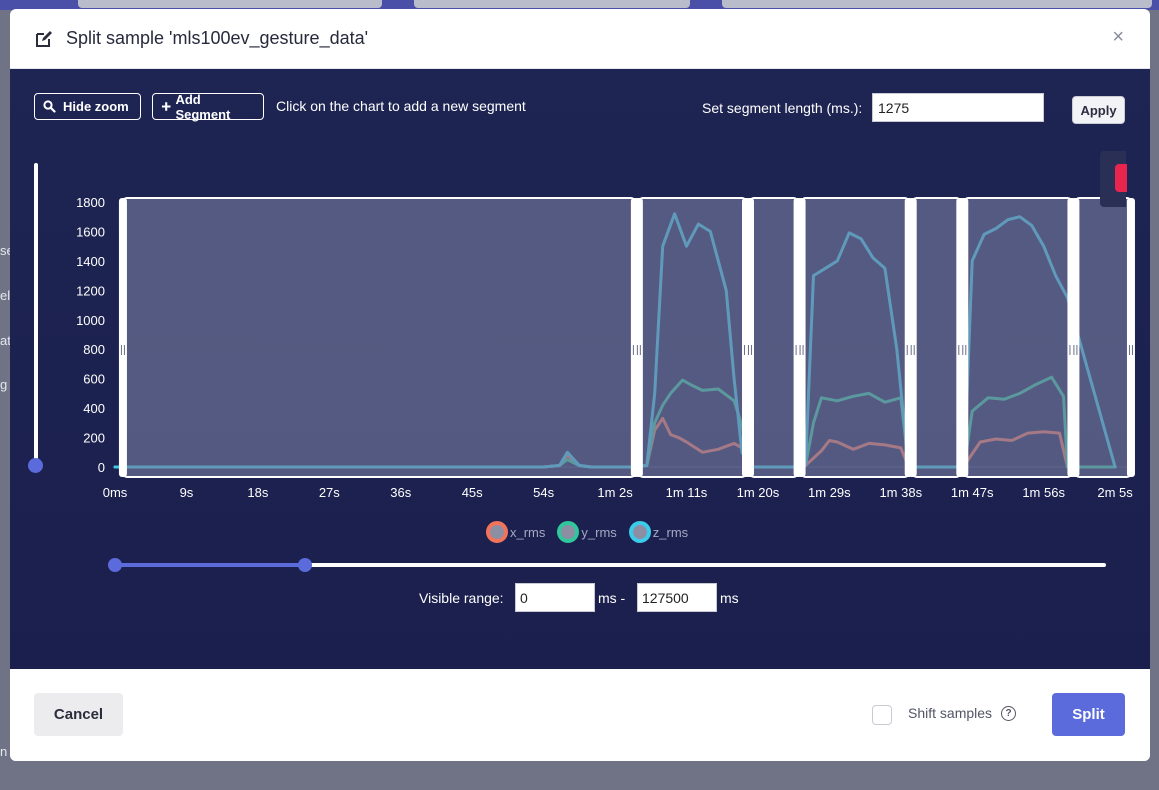 This screenshot has height=790, width=1159. What do you see at coordinates (115, 492) in the screenshot?
I see `x-tick-label: 0ms` at bounding box center [115, 492].